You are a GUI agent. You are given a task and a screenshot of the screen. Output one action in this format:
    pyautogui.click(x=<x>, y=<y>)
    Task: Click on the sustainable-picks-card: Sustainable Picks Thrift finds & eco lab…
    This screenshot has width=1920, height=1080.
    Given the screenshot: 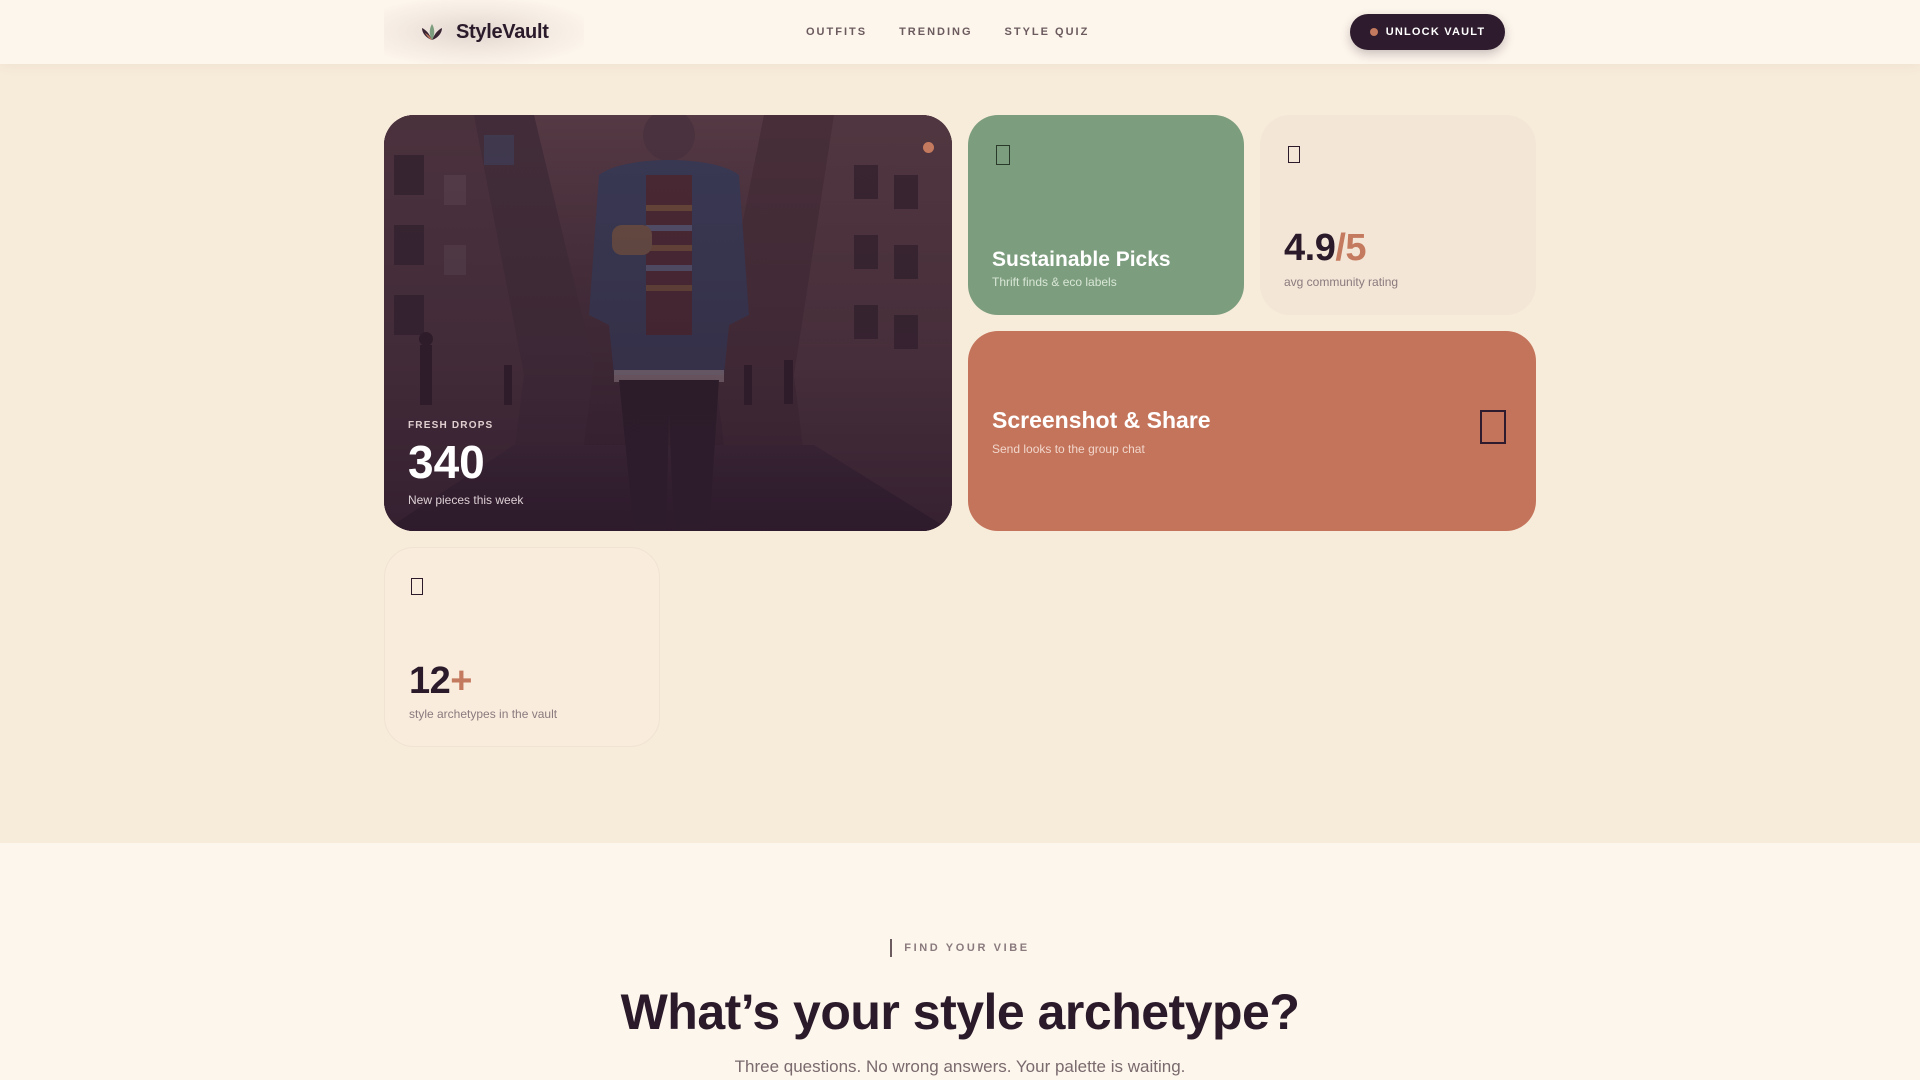 What is the action you would take?
    pyautogui.click(x=1106, y=215)
    